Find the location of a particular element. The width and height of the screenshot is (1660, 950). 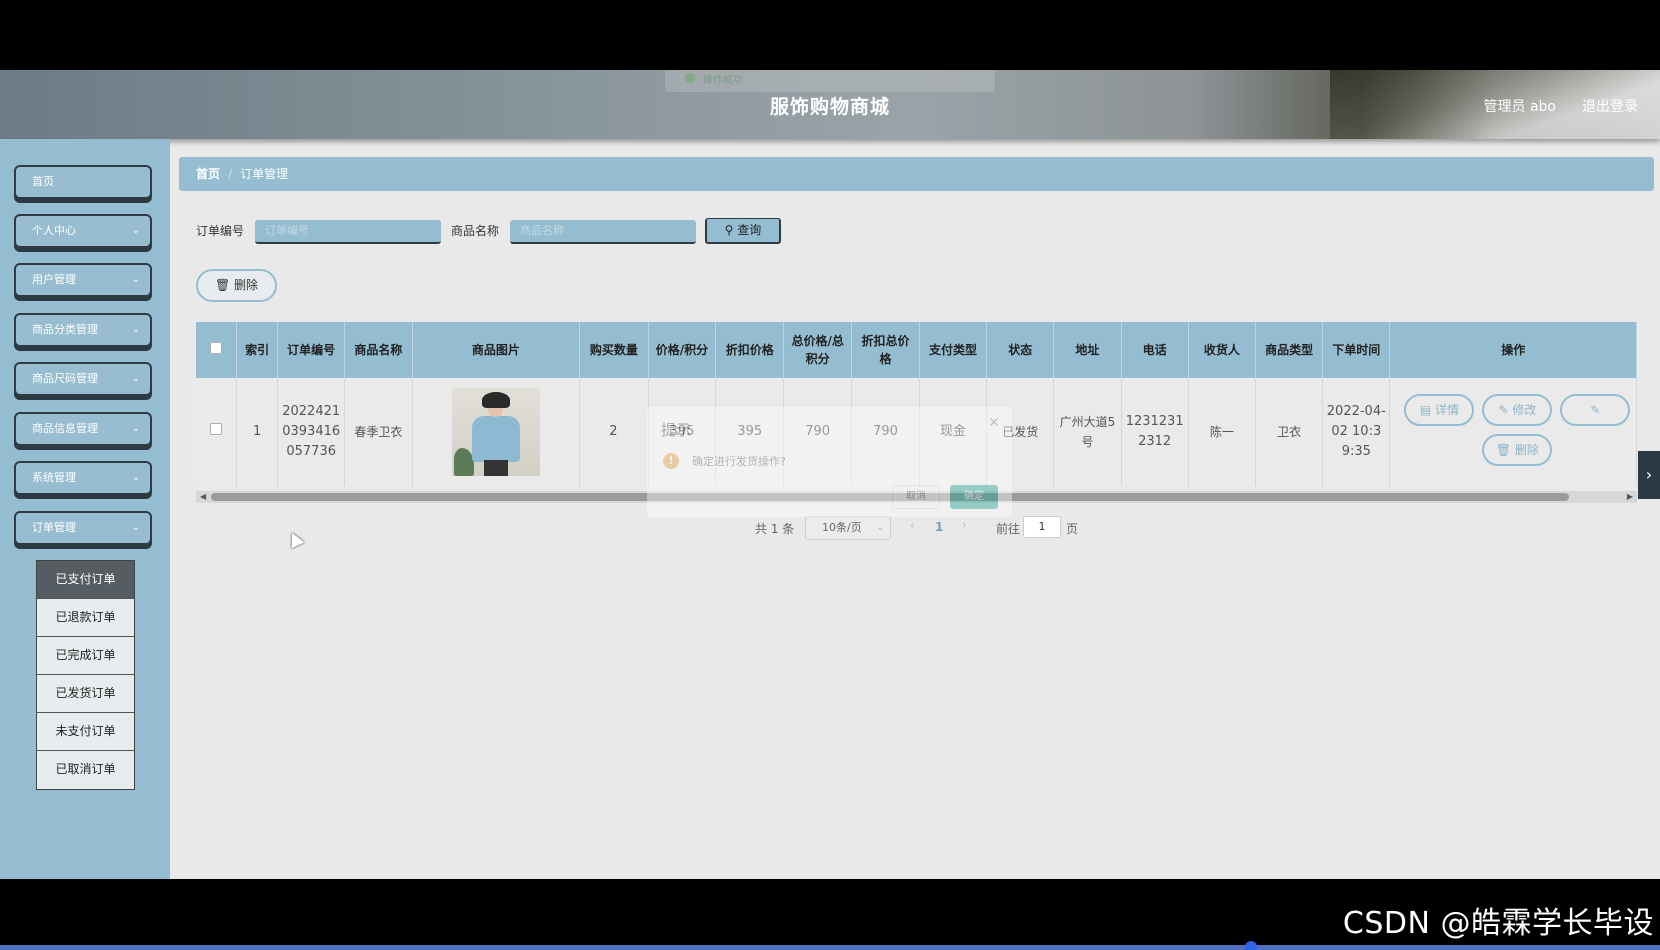

column-header: 状态 is located at coordinates (1020, 350).